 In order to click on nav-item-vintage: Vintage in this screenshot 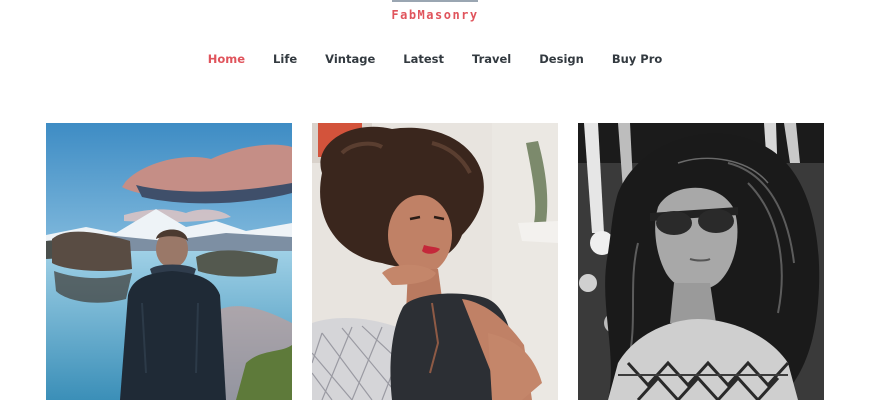, I will do `click(350, 59)`.